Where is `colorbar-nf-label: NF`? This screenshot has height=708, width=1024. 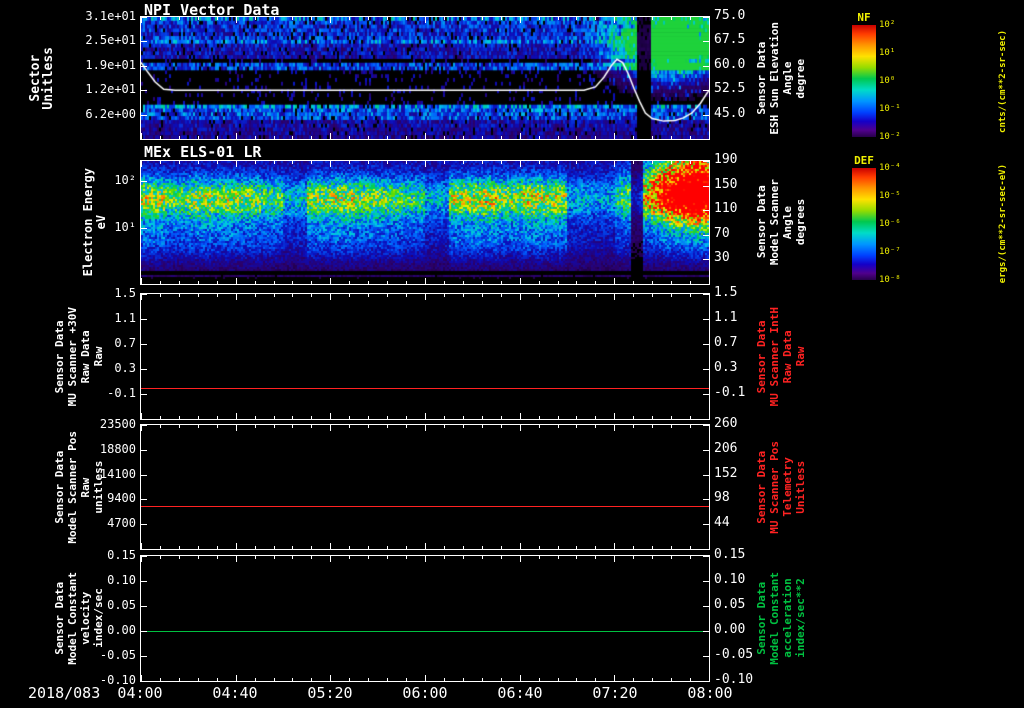 colorbar-nf-label: NF is located at coordinates (864, 17).